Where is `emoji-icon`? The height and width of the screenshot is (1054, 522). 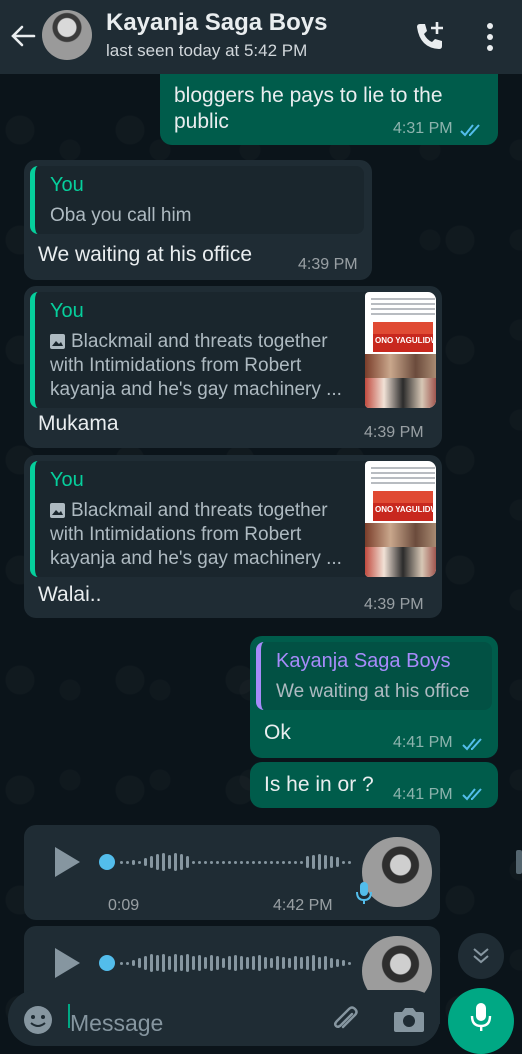 emoji-icon is located at coordinates (38, 1020).